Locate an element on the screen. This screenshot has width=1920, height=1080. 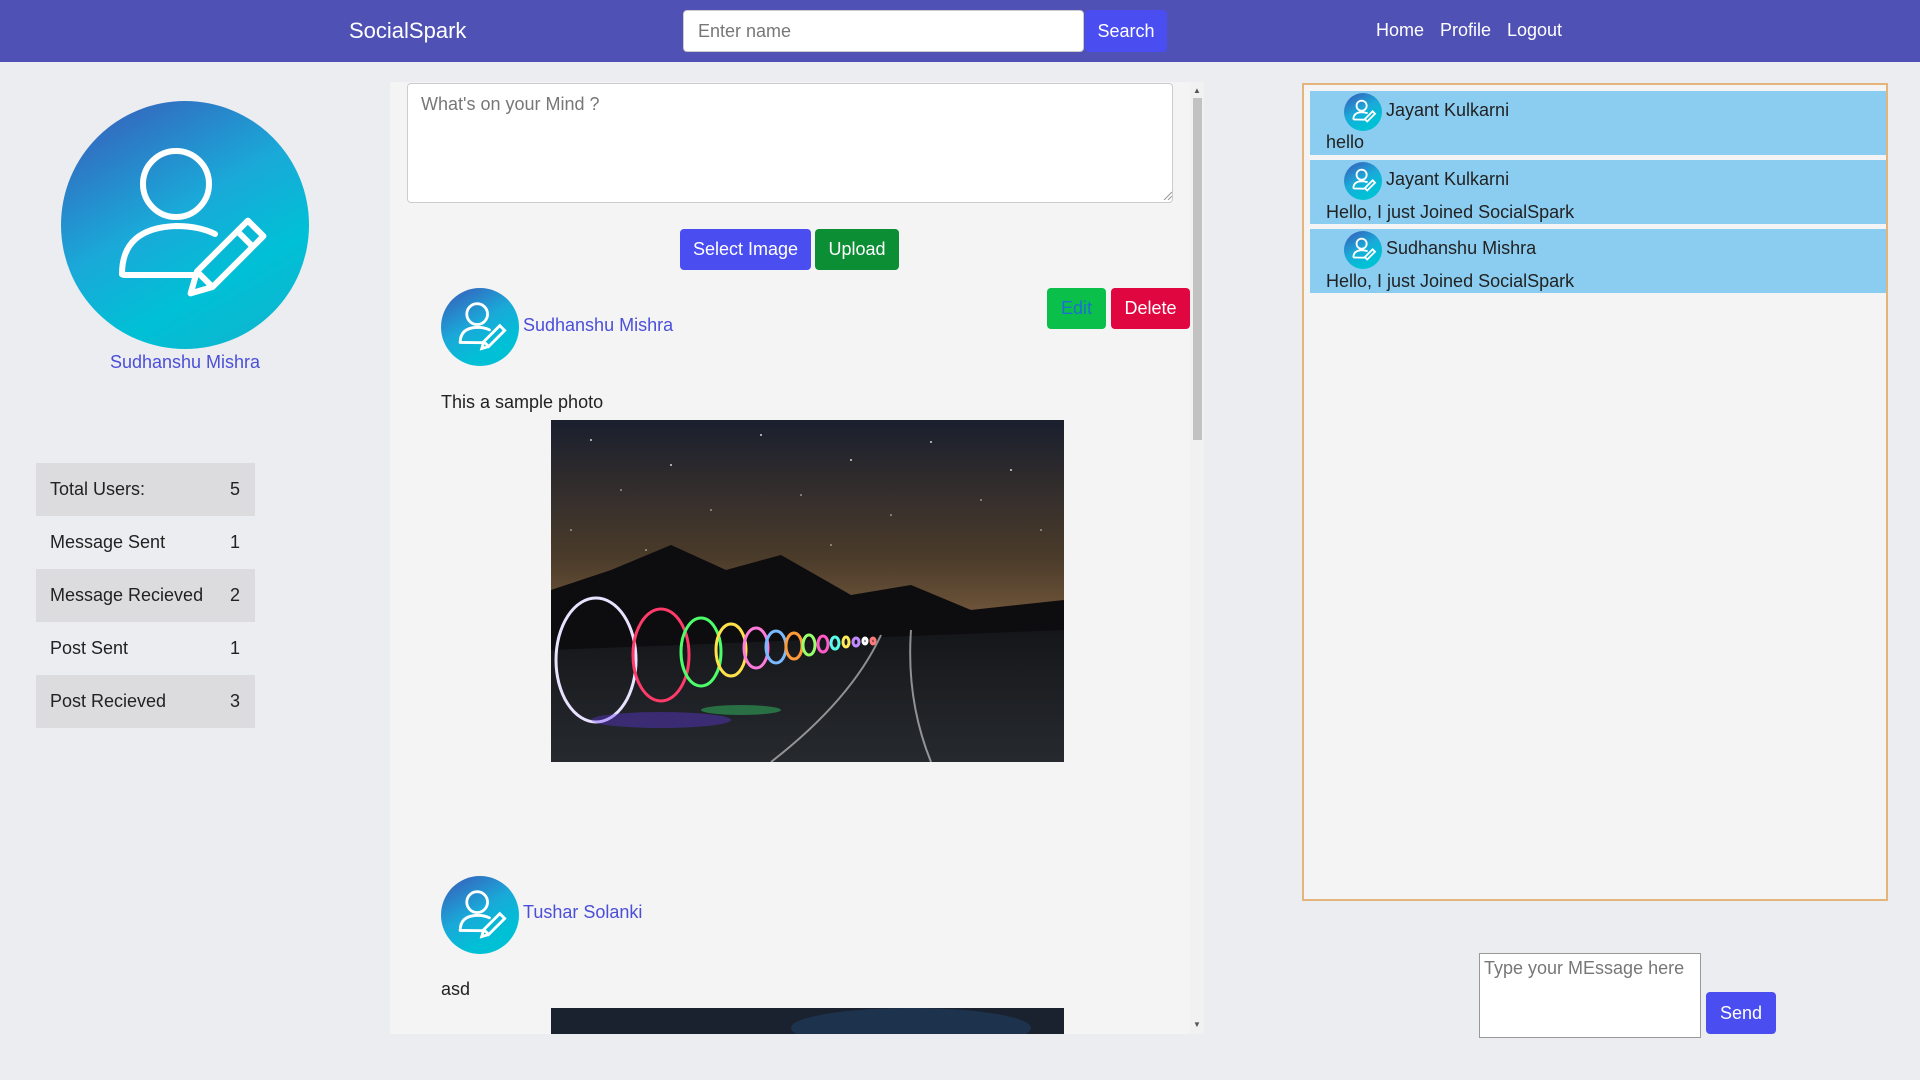
stat-post-sent: Post Sent 1 is located at coordinates (145, 648).